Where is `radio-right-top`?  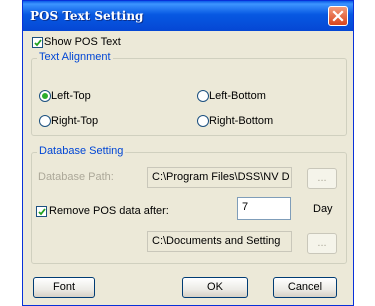
radio-right-top is located at coordinates (45, 121).